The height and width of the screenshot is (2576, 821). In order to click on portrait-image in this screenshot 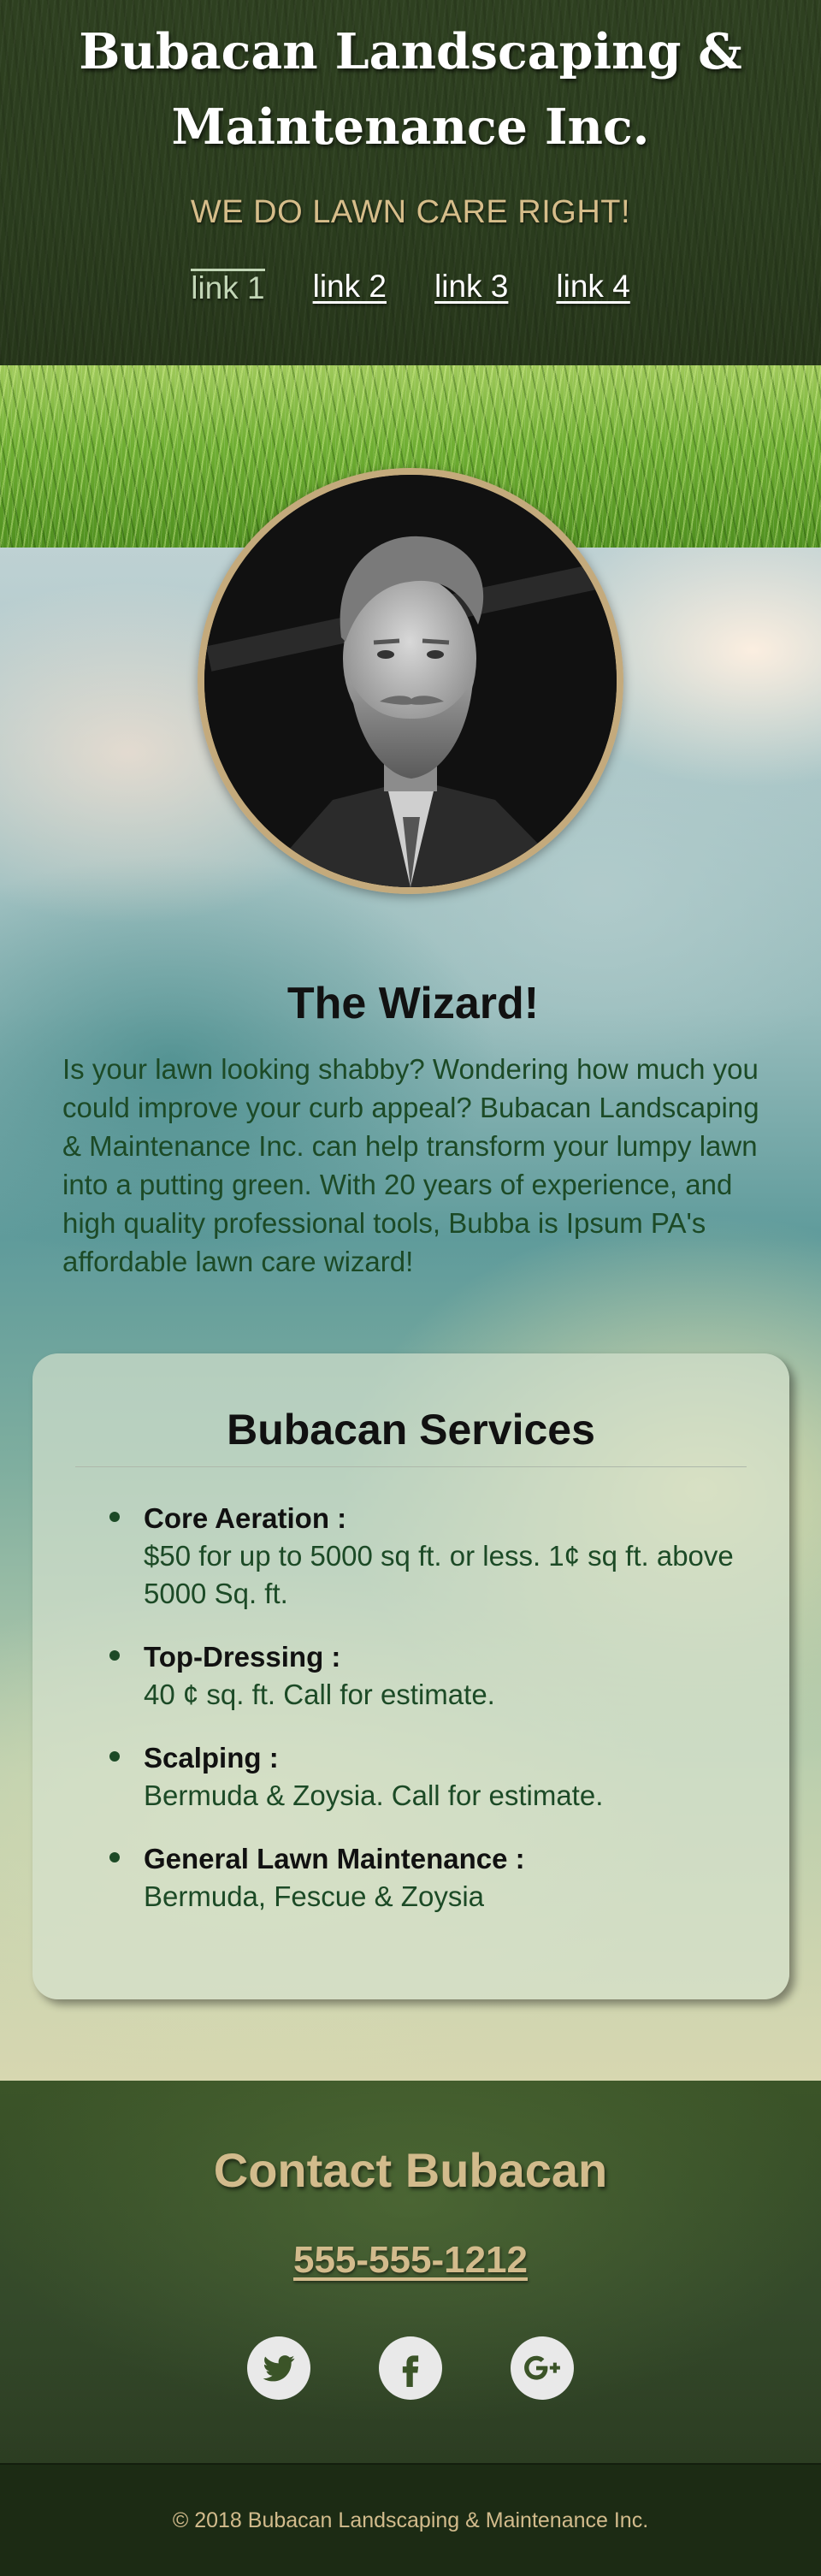, I will do `click(410, 681)`.